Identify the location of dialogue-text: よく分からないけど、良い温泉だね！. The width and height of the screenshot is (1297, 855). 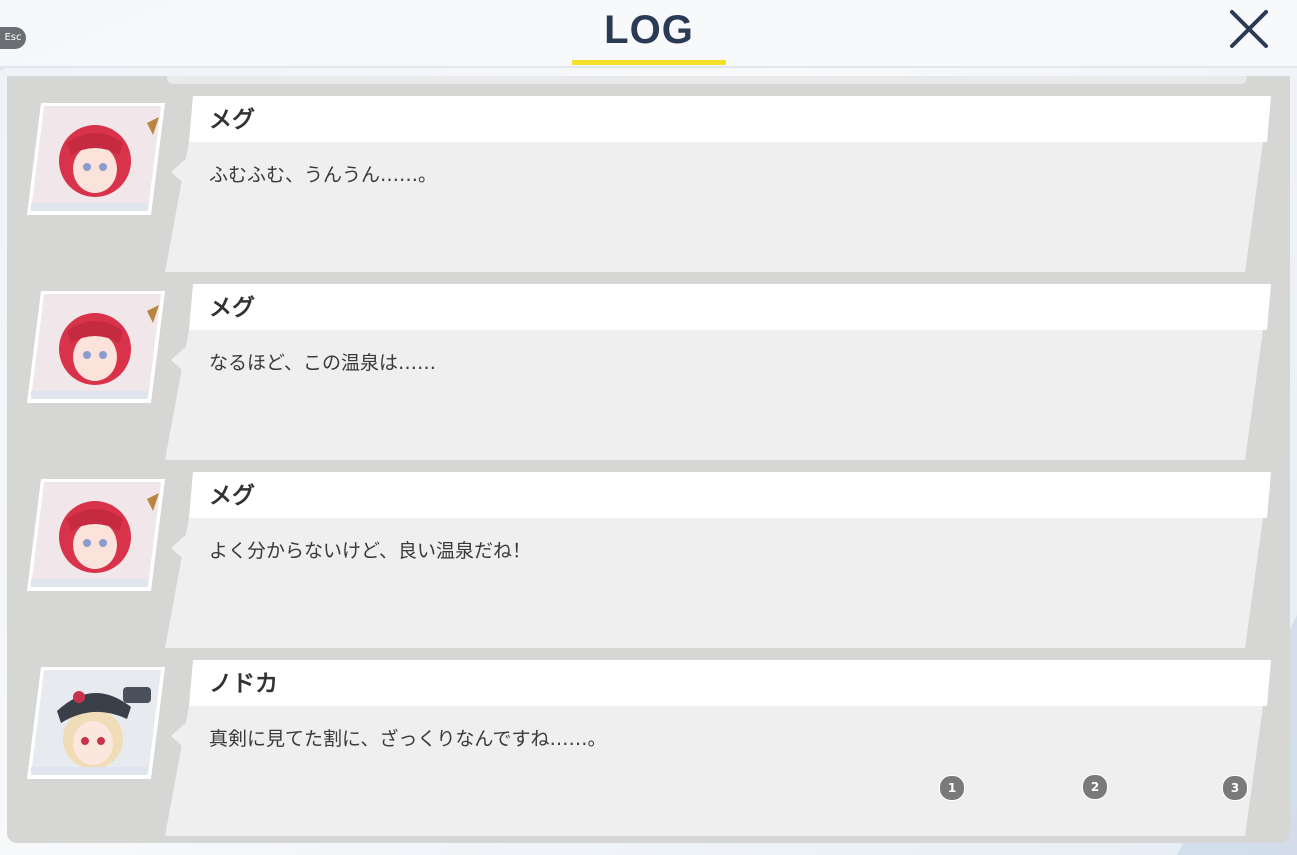
(370, 551).